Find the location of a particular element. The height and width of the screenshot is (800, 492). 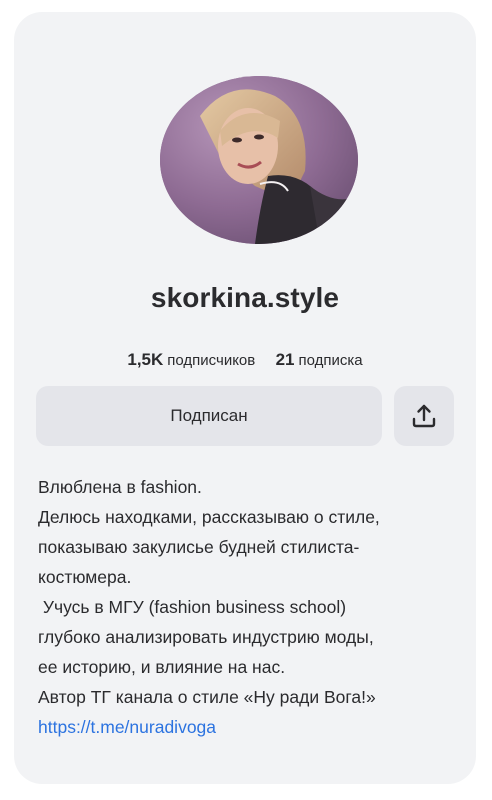

subscribed-button: Подписан is located at coordinates (209, 416).